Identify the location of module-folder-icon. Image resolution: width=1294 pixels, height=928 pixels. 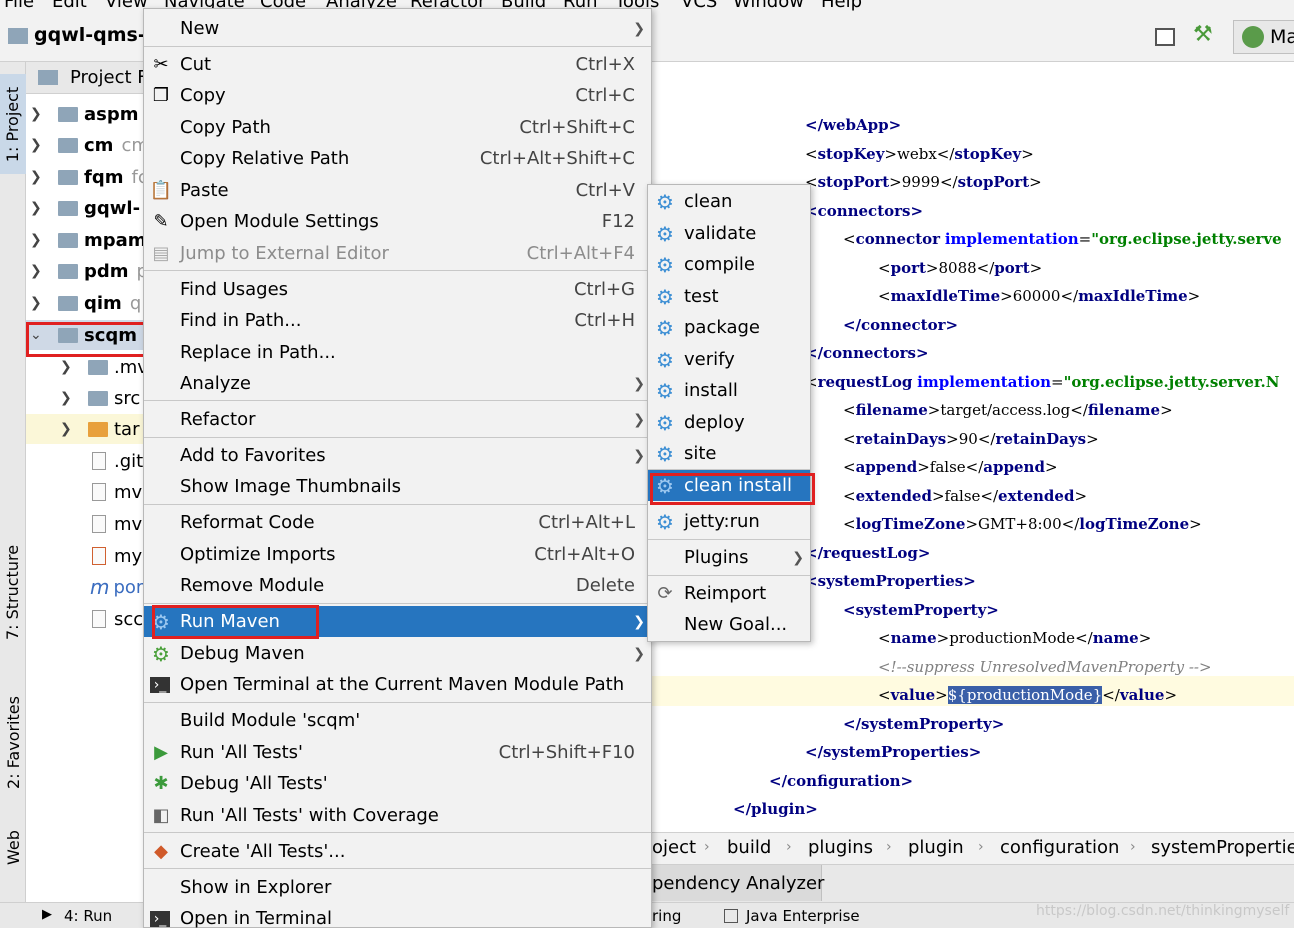
(68, 114).